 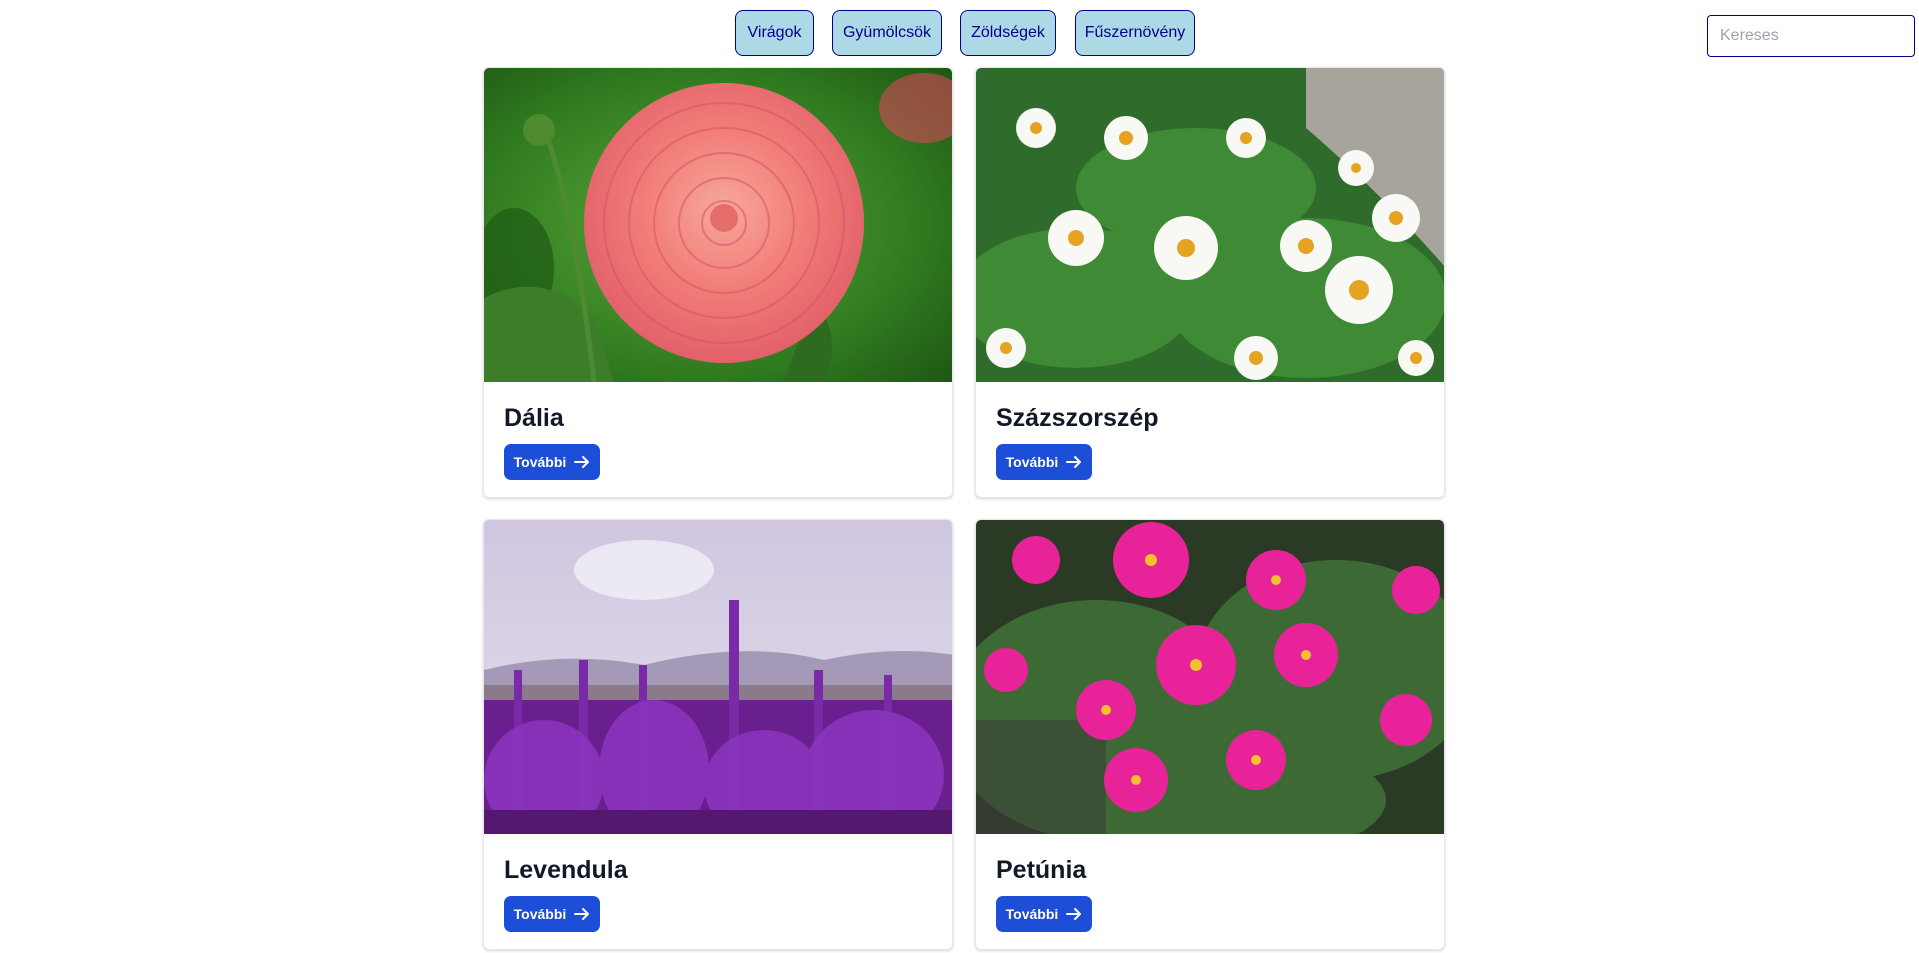 What do you see at coordinates (1210, 225) in the screenshot?
I see `daisy-photo` at bounding box center [1210, 225].